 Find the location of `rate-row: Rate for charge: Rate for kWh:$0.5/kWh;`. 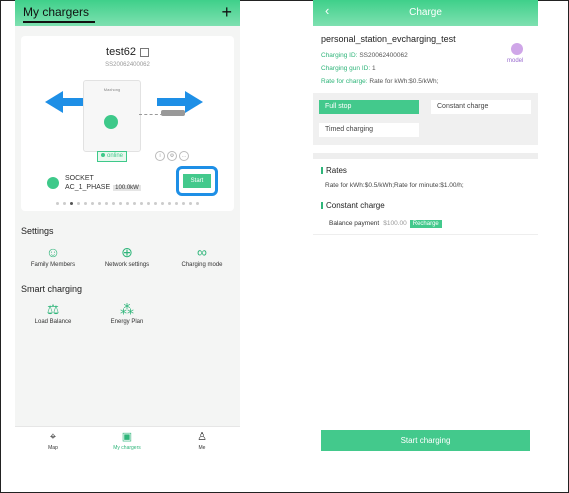

rate-row: Rate for charge: Rate for kWh:$0.5/kWh; is located at coordinates (379, 81).